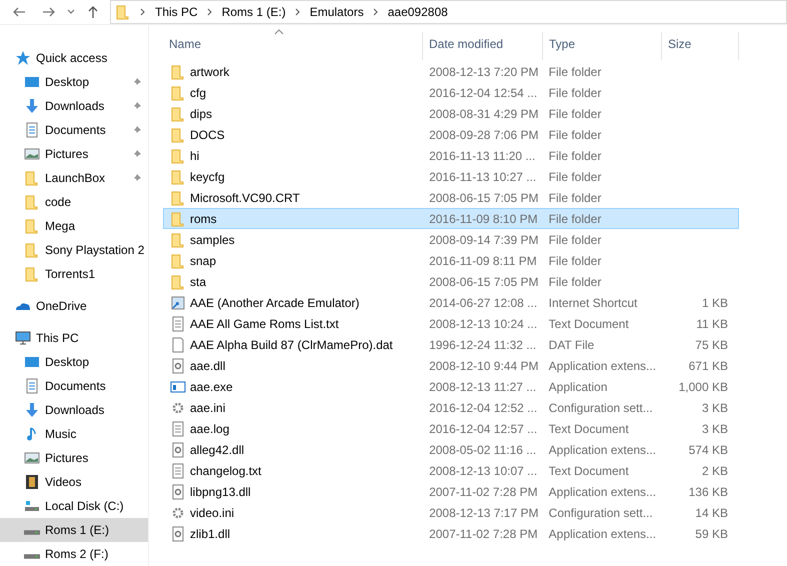 The height and width of the screenshot is (566, 787). Describe the element at coordinates (451, 71) in the screenshot. I see `file-row: artwork 2008-12-13 7:20 PM File folder` at that location.